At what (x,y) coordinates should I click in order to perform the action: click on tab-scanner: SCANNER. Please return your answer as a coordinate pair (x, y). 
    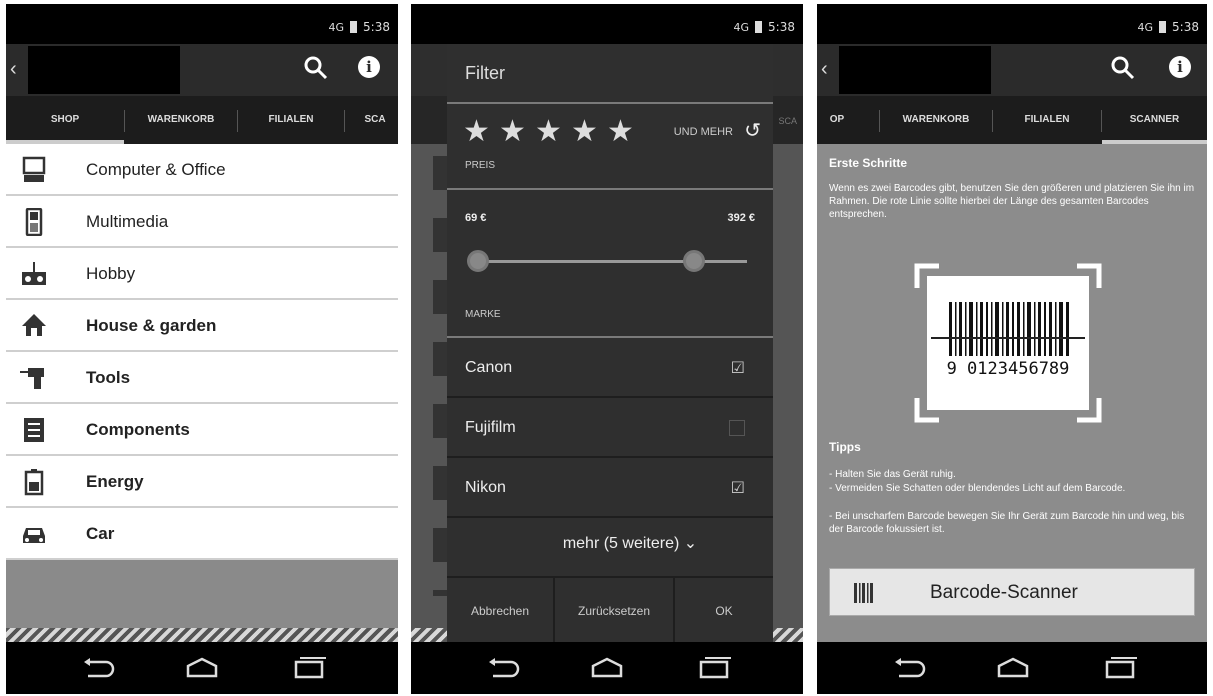
    Looking at the image, I should click on (1154, 120).